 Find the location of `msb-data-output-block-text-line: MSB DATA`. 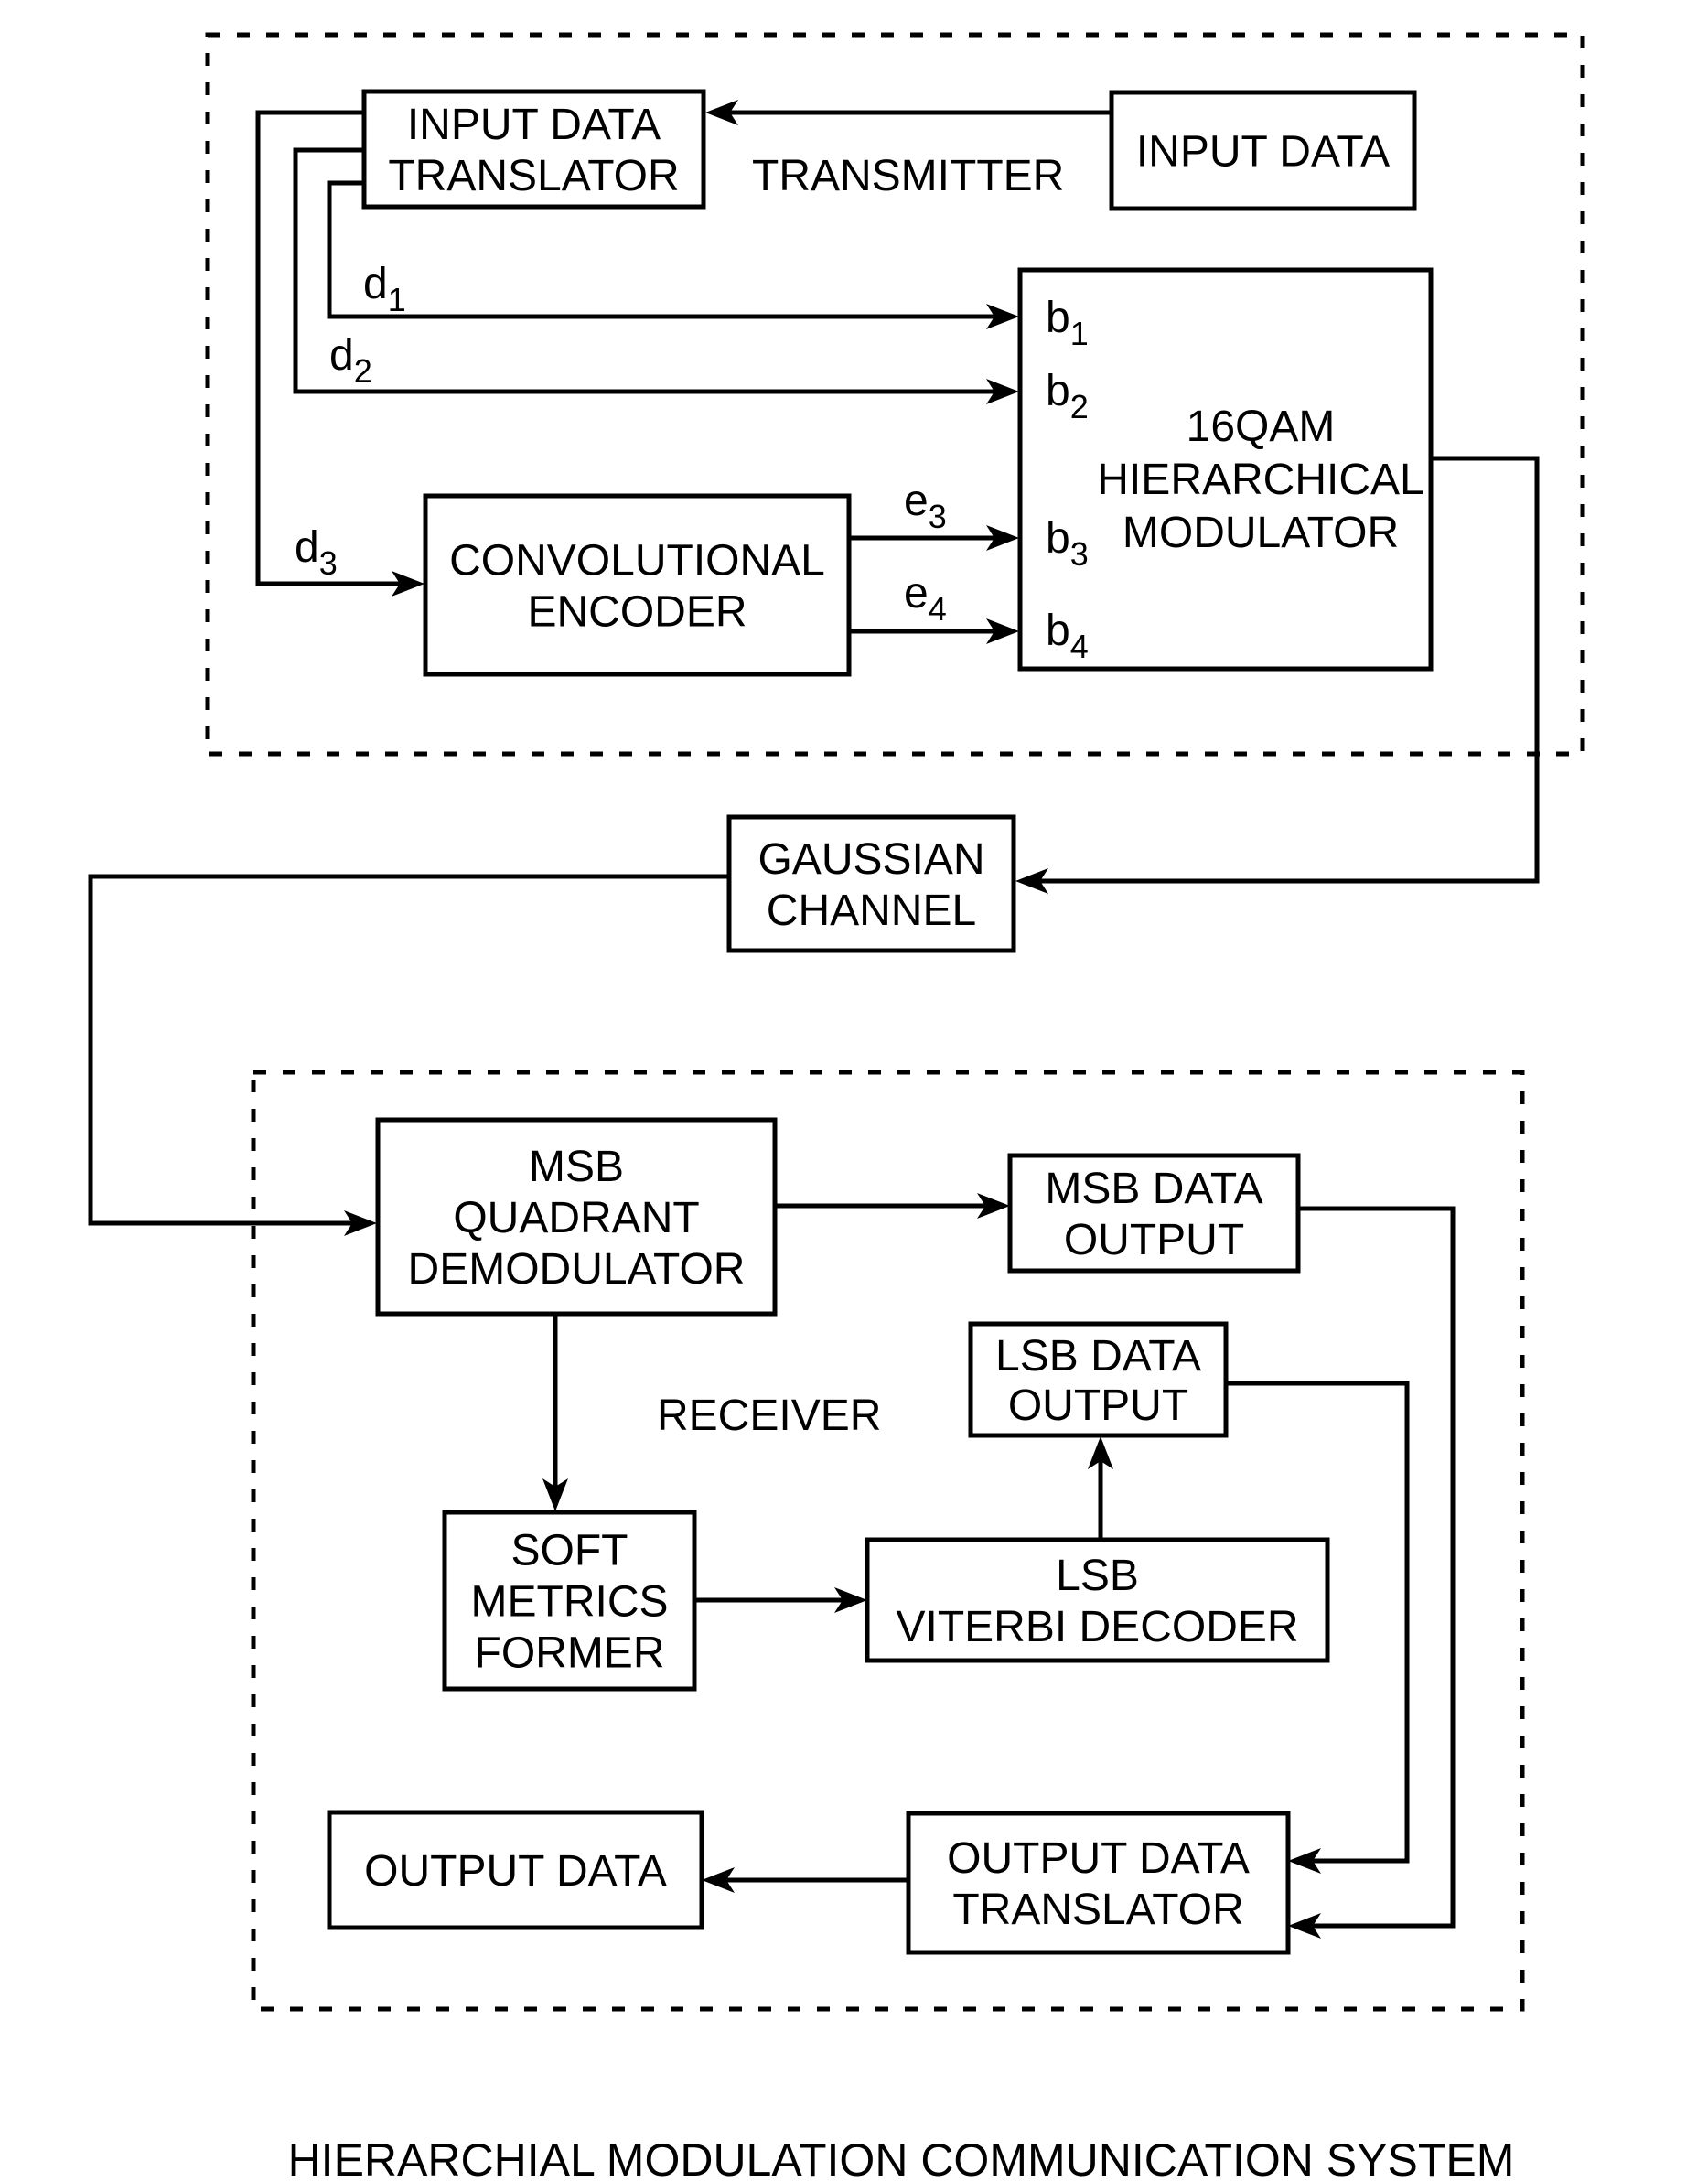

msb-data-output-block-text-line: MSB DATA is located at coordinates (1153, 1189).